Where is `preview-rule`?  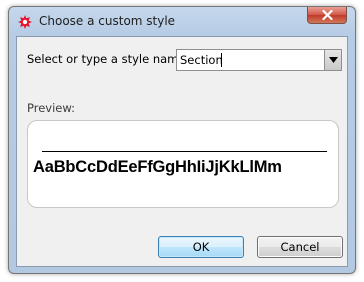
preview-rule is located at coordinates (184, 151).